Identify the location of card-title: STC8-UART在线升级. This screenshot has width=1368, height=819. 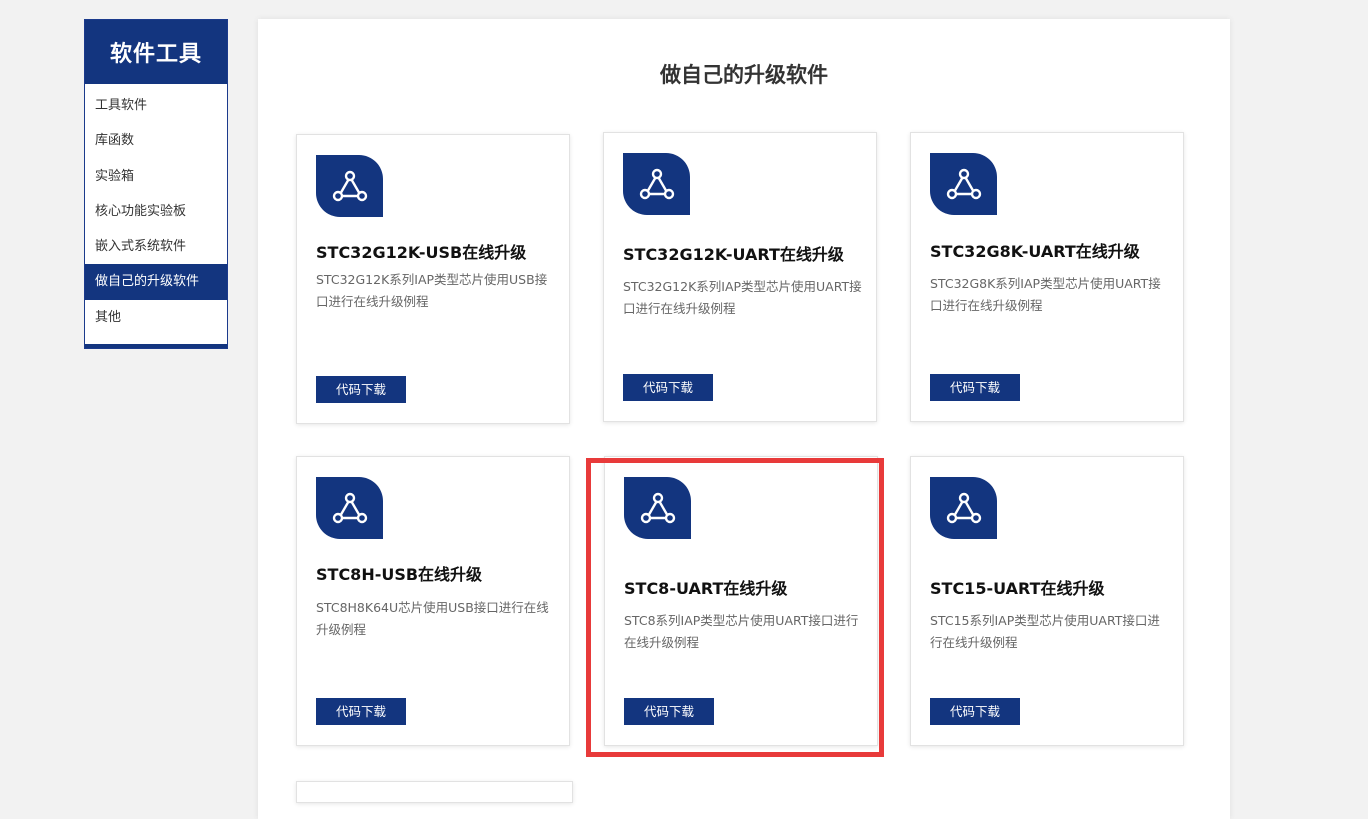
(706, 588).